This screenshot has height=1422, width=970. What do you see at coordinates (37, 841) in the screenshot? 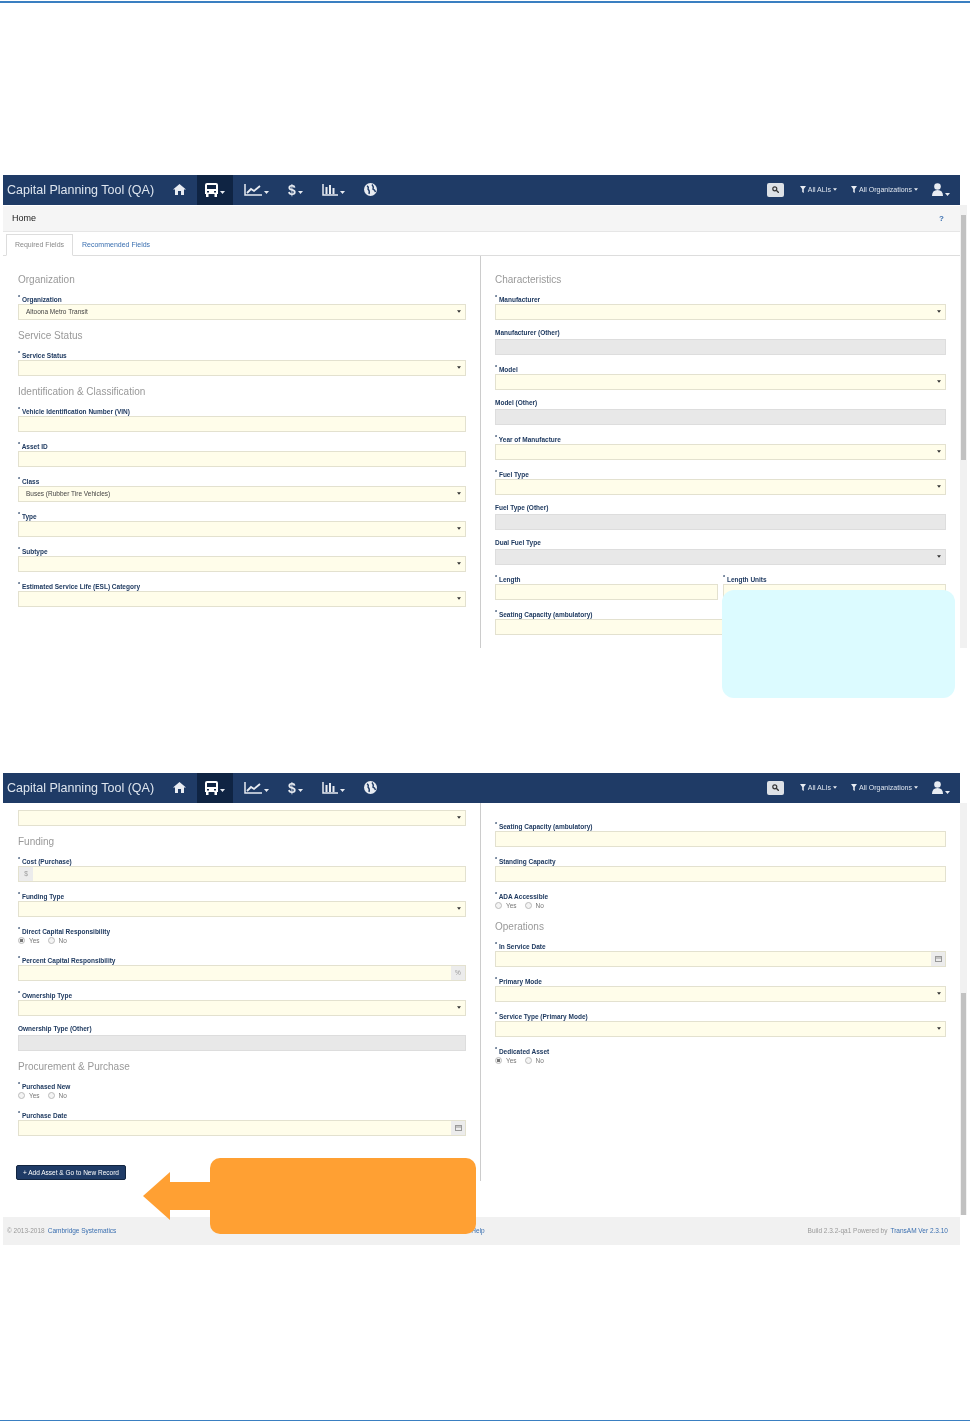
I see `section-heading: Funding` at bounding box center [37, 841].